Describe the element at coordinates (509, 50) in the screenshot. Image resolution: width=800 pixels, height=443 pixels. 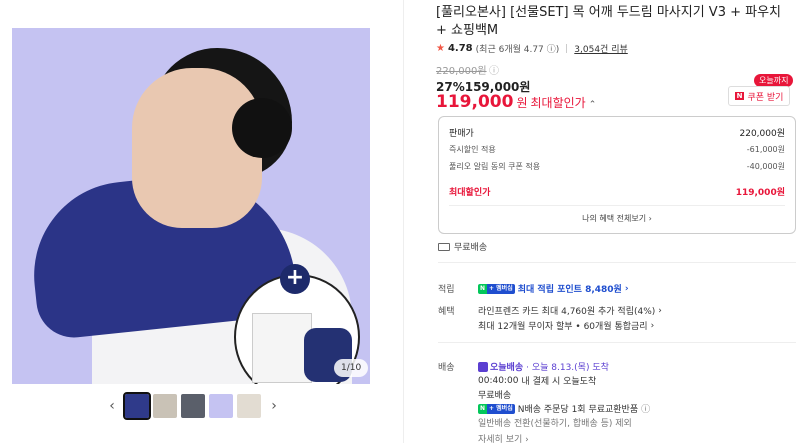
I see `rating-recent: (최근 6개월 4.77` at that location.